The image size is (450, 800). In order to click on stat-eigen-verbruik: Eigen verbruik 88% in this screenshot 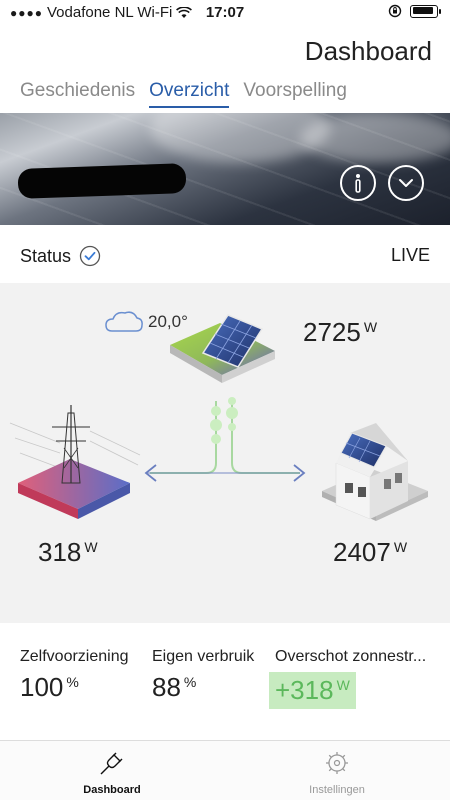, I will do `click(203, 675)`.